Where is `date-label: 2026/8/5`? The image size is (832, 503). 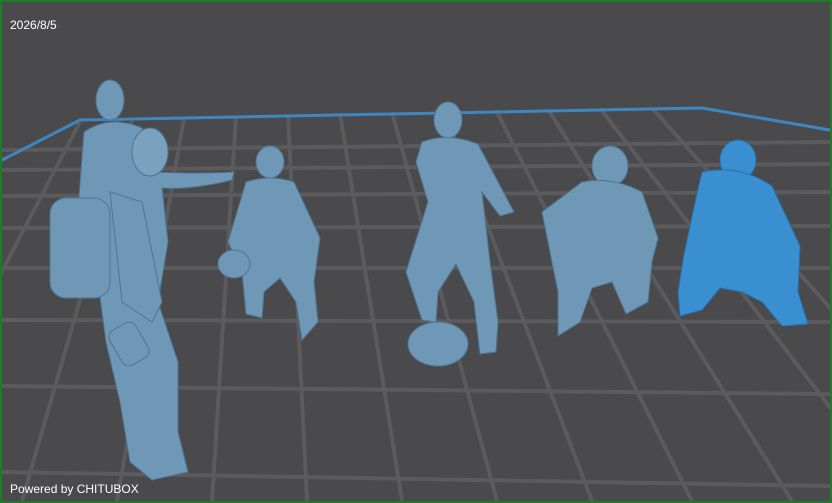
date-label: 2026/8/5 is located at coordinates (33, 25).